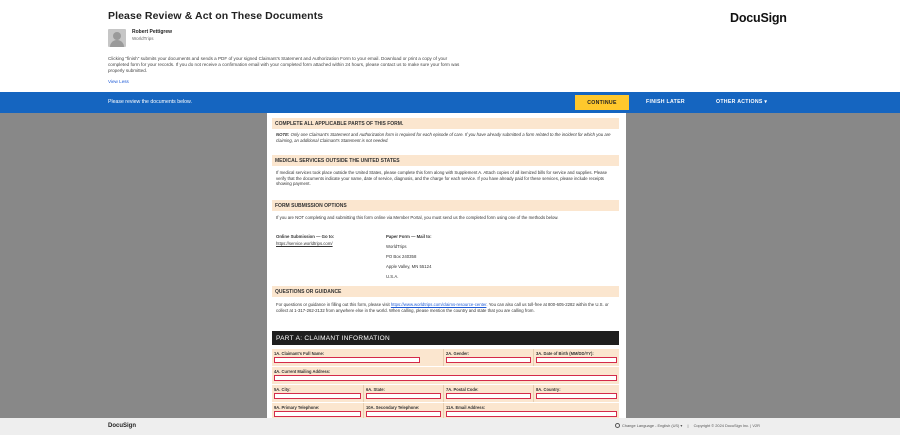 This screenshot has height=435, width=900. What do you see at coordinates (665, 102) in the screenshot?
I see `finish-later-button: FINISH LATER` at bounding box center [665, 102].